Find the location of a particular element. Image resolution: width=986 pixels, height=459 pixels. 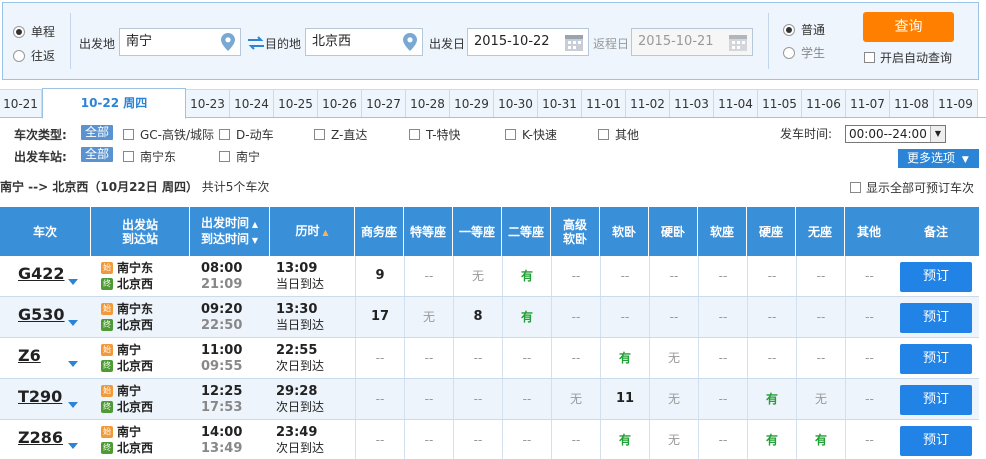

auto-query-checkbox: 开启自动查询 is located at coordinates (908, 57).